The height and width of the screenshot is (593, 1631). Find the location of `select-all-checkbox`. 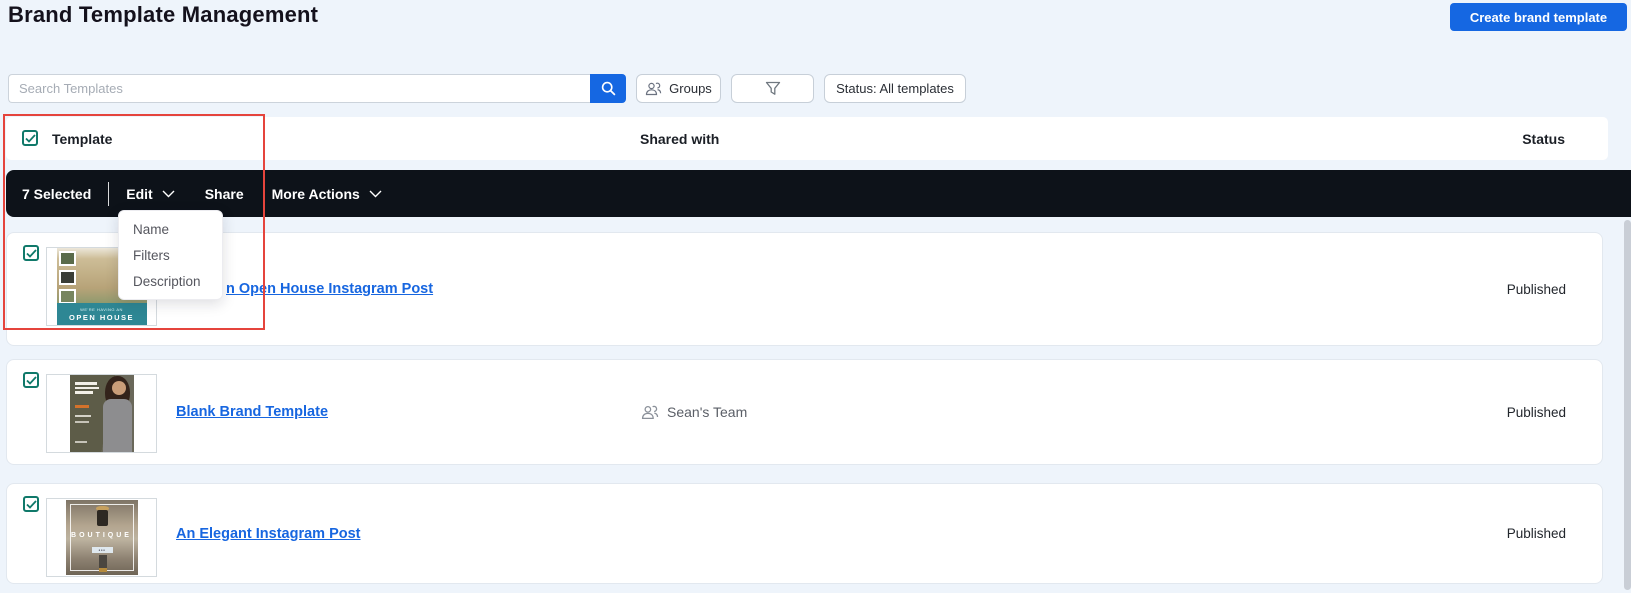

select-all-checkbox is located at coordinates (30, 138).